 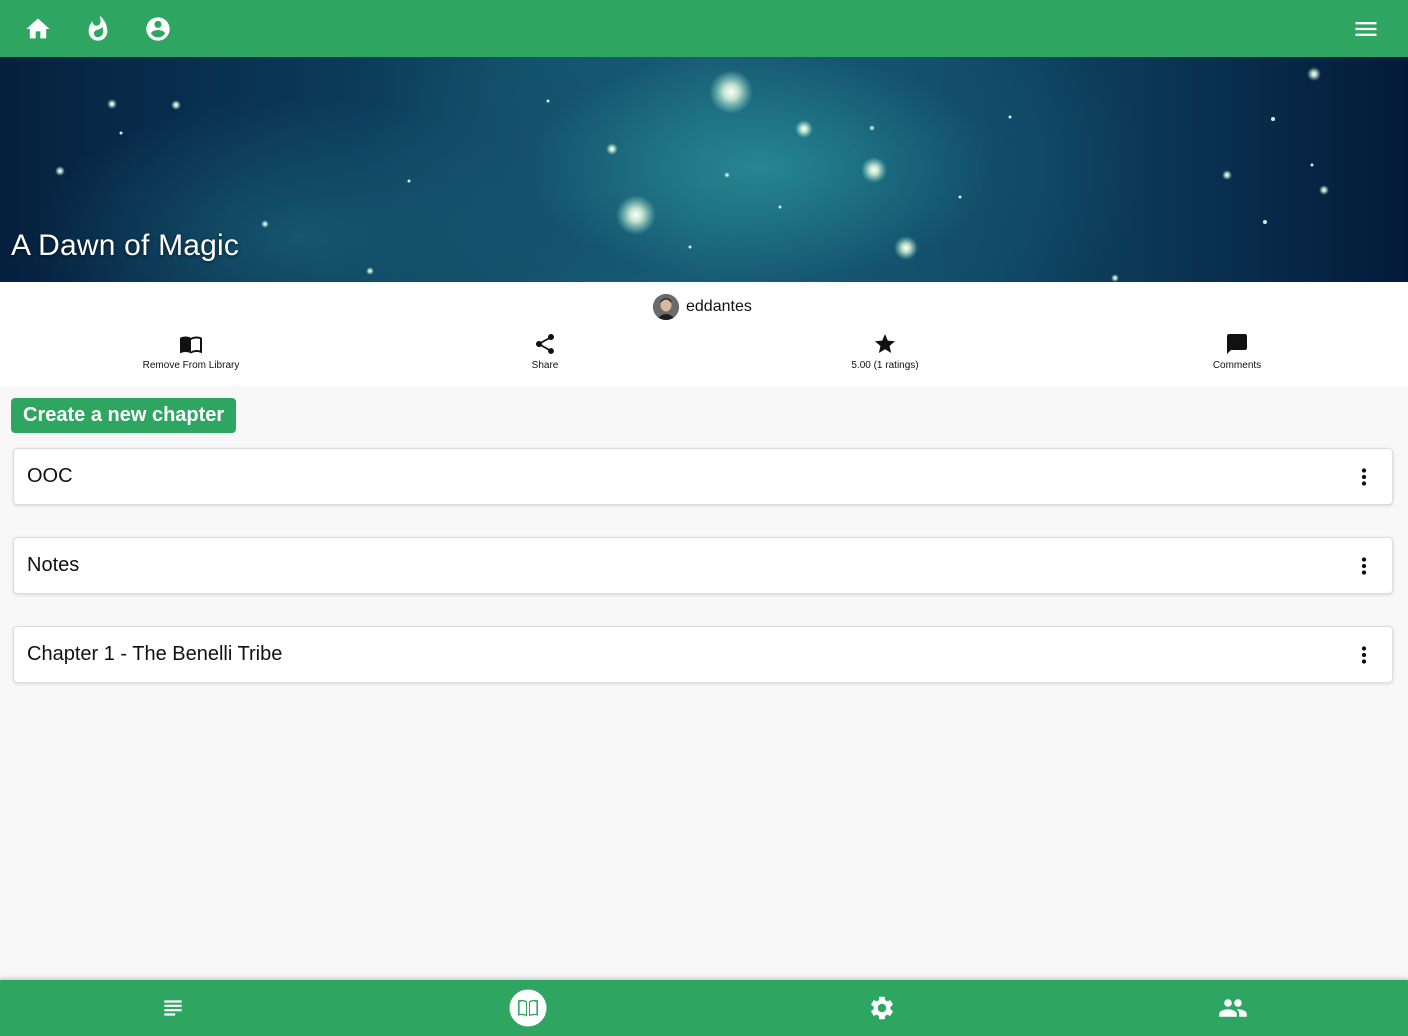 What do you see at coordinates (155, 654) in the screenshot?
I see `chapter-title: Chapter 1 - The Benelli Tribe` at bounding box center [155, 654].